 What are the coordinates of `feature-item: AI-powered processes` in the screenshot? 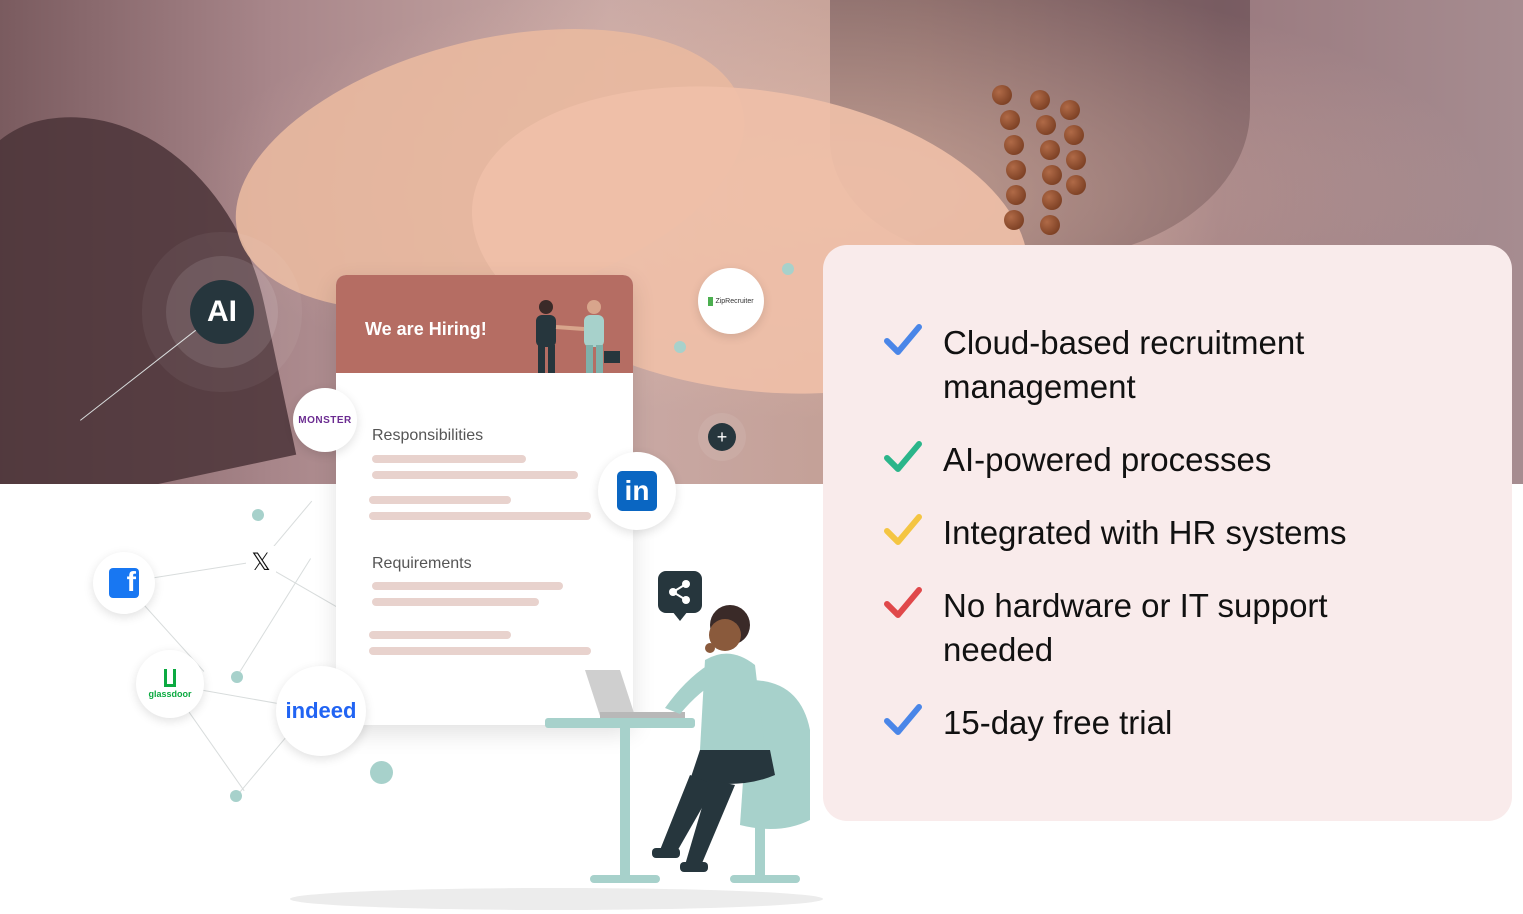 It's located at (1077, 460).